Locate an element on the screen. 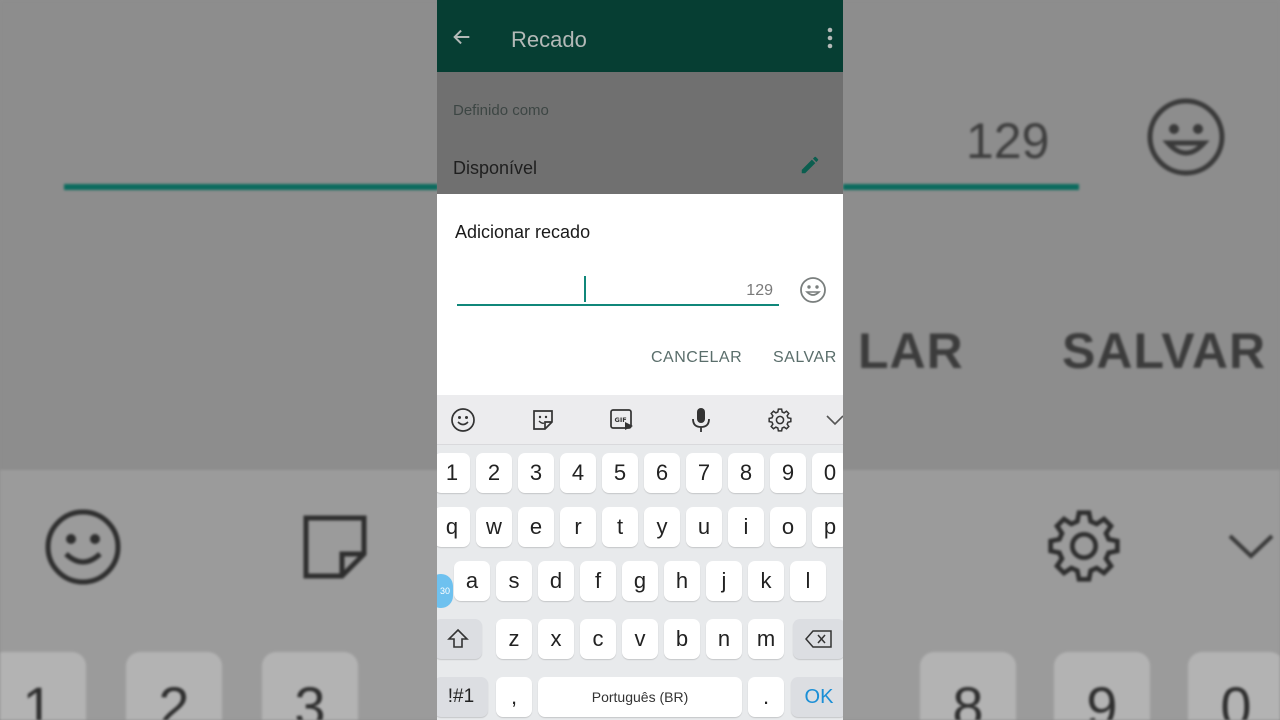 Image resolution: width=1280 pixels, height=720 pixels. text-caret is located at coordinates (585, 289).